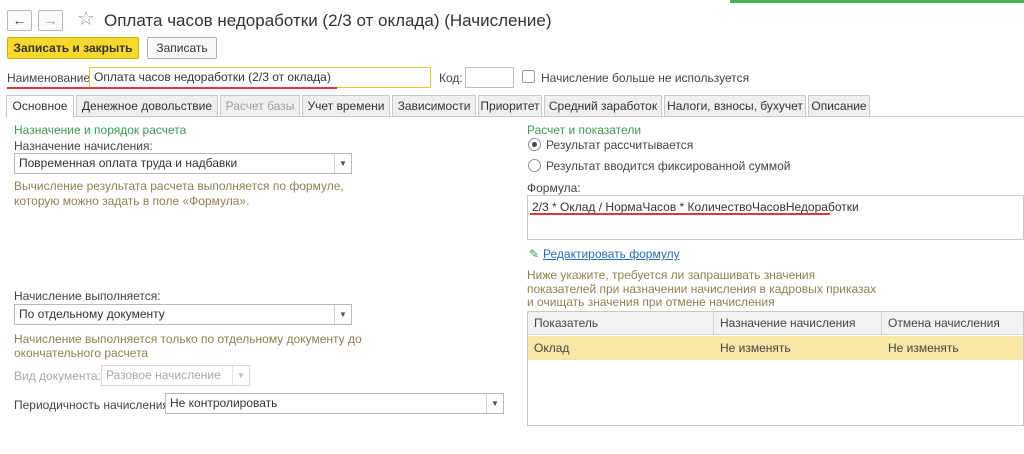  What do you see at coordinates (941, 323) in the screenshot?
I see `column-header-cancellation: Отмена начисления` at bounding box center [941, 323].